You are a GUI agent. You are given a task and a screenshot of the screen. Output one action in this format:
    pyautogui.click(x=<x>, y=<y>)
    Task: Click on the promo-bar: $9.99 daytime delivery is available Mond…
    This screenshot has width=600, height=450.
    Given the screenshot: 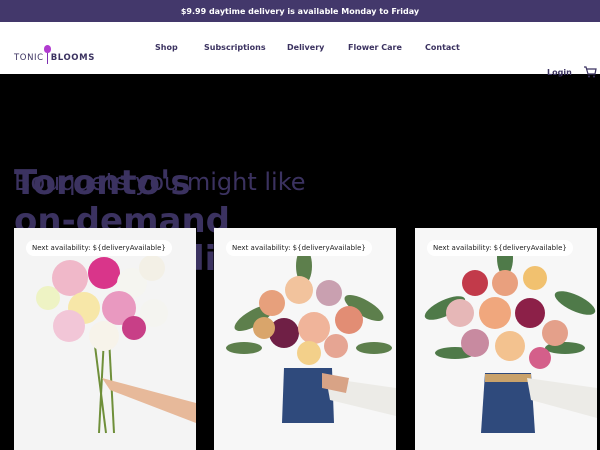 What is the action you would take?
    pyautogui.click(x=300, y=11)
    